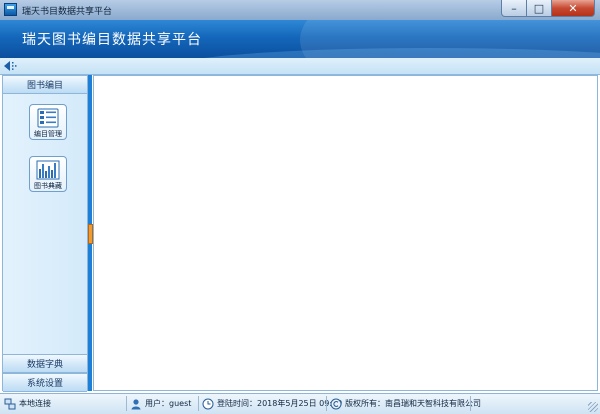 The width and height of the screenshot is (600, 414). Describe the element at coordinates (67, 12) in the screenshot. I see `window-title: 瑞天书目数据共享平台` at that location.